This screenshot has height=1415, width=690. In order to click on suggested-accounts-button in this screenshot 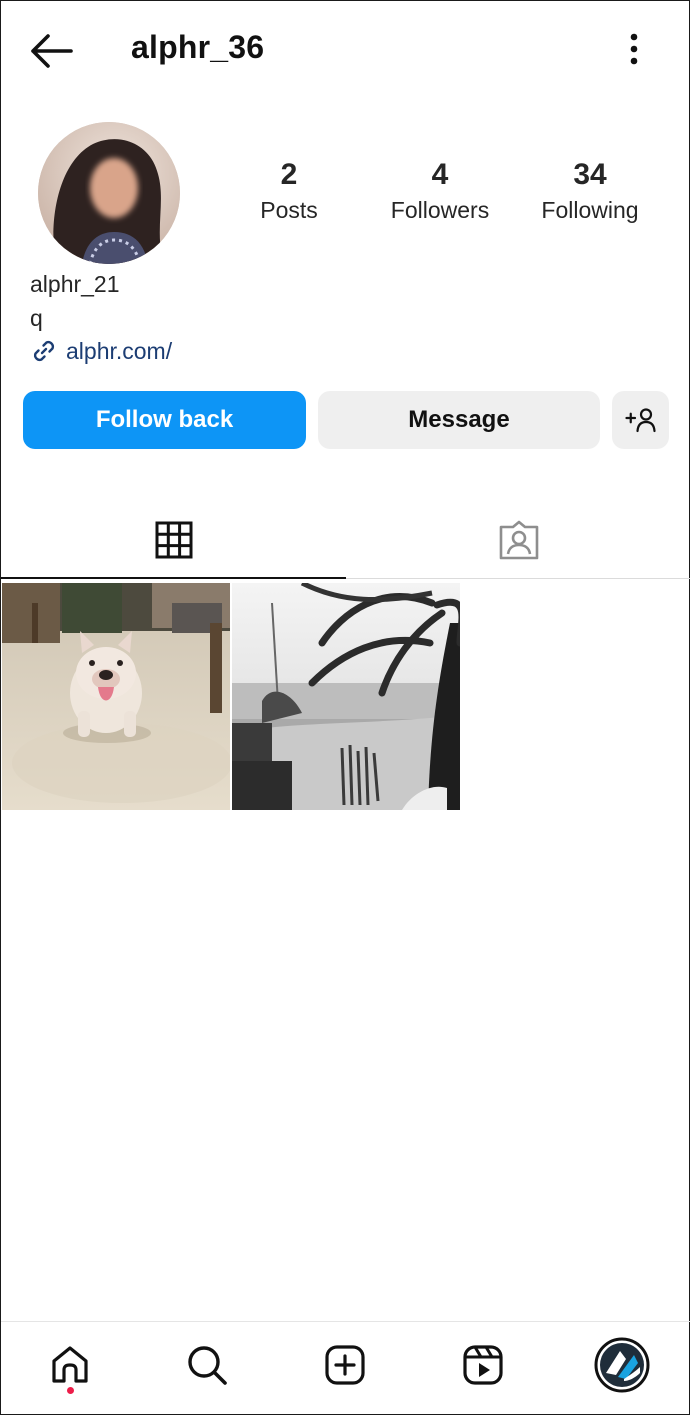, I will do `click(640, 420)`.